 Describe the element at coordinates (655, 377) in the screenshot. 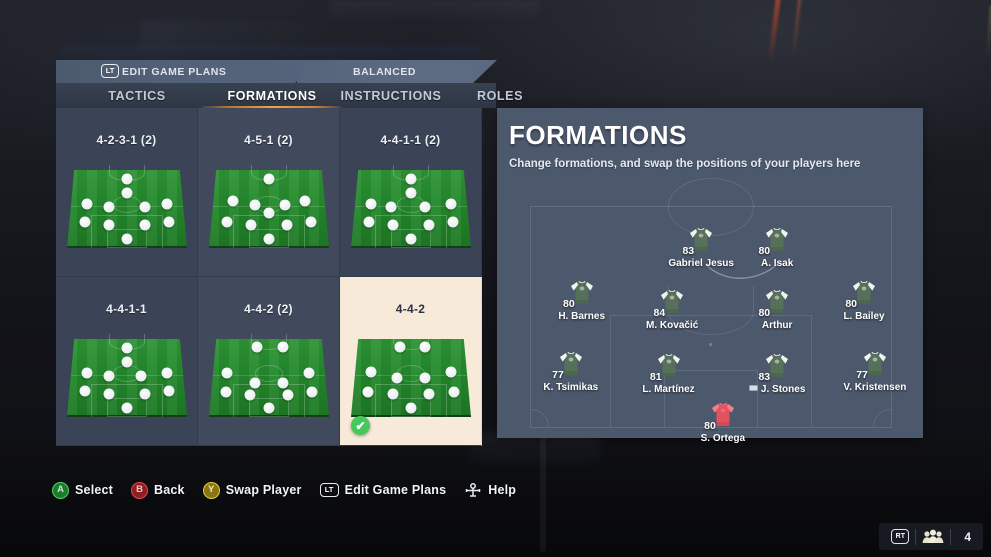

I see `player-rating: 81` at that location.